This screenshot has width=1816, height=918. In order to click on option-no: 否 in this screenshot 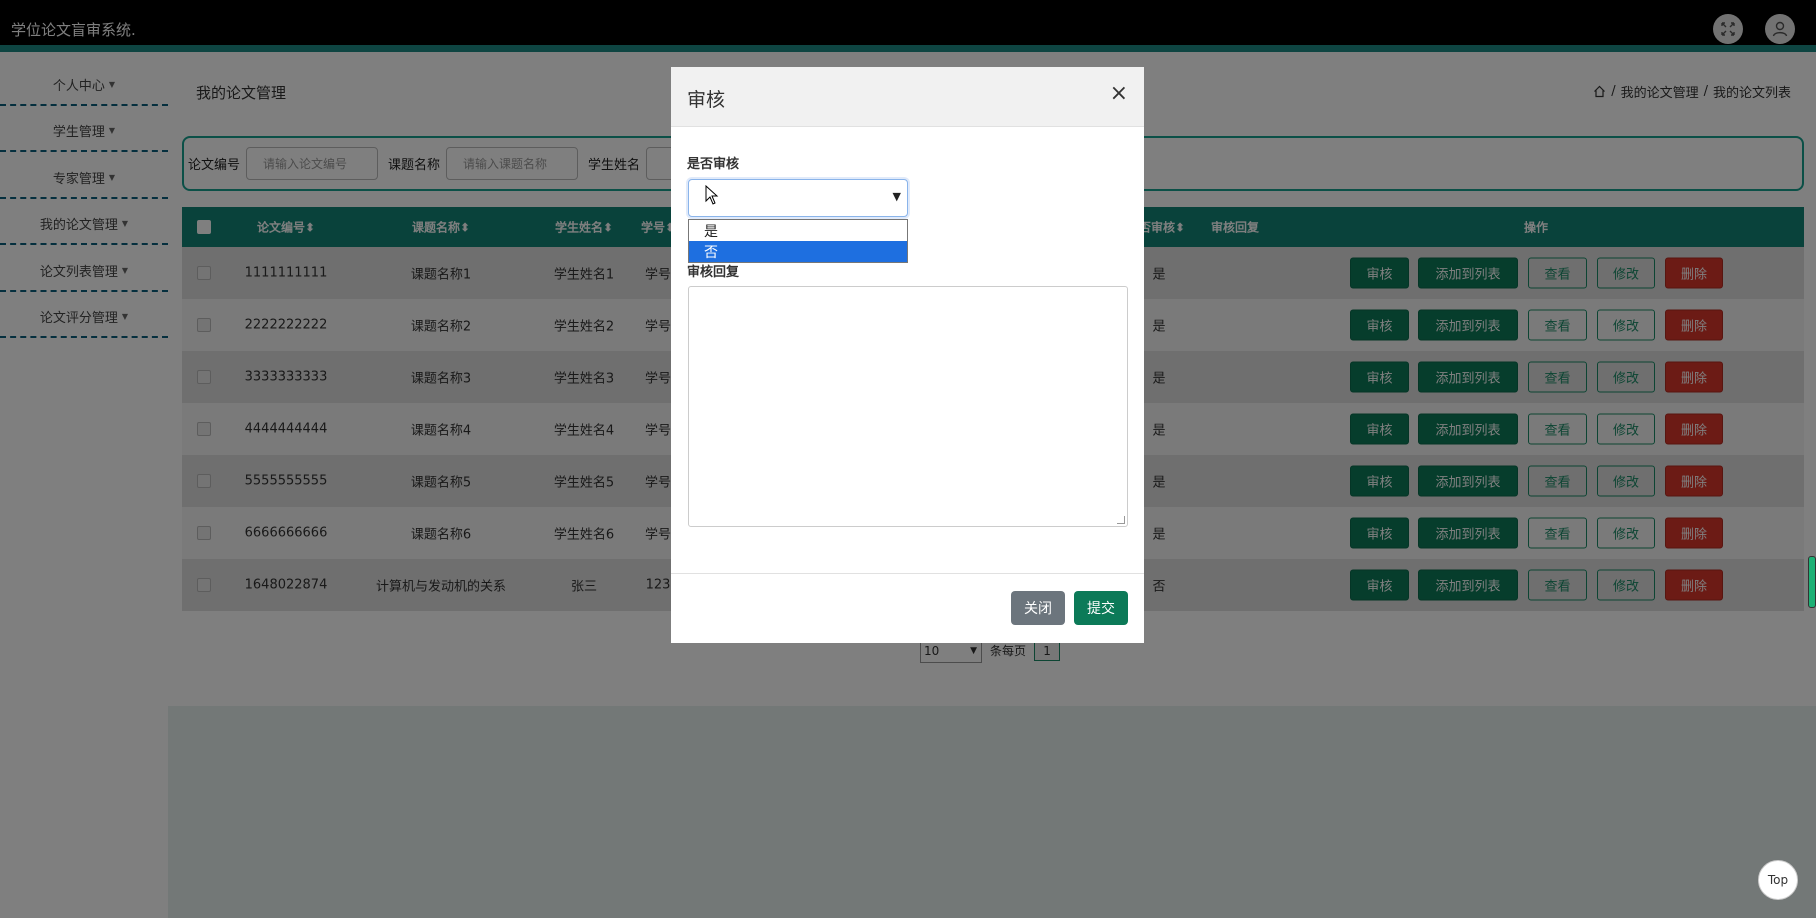, I will do `click(798, 251)`.